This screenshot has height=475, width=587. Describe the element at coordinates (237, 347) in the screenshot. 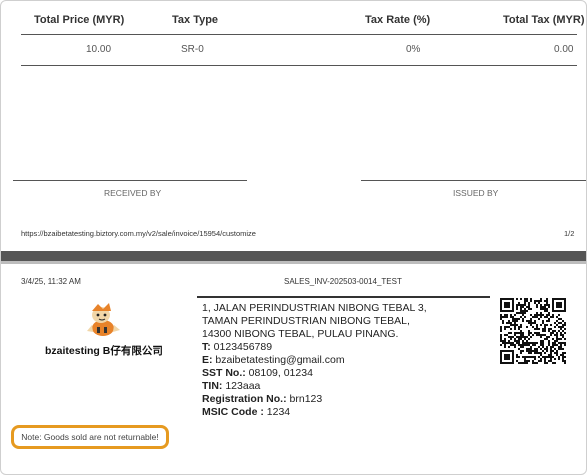

I see `contact-phone: T: 0123456789` at that location.